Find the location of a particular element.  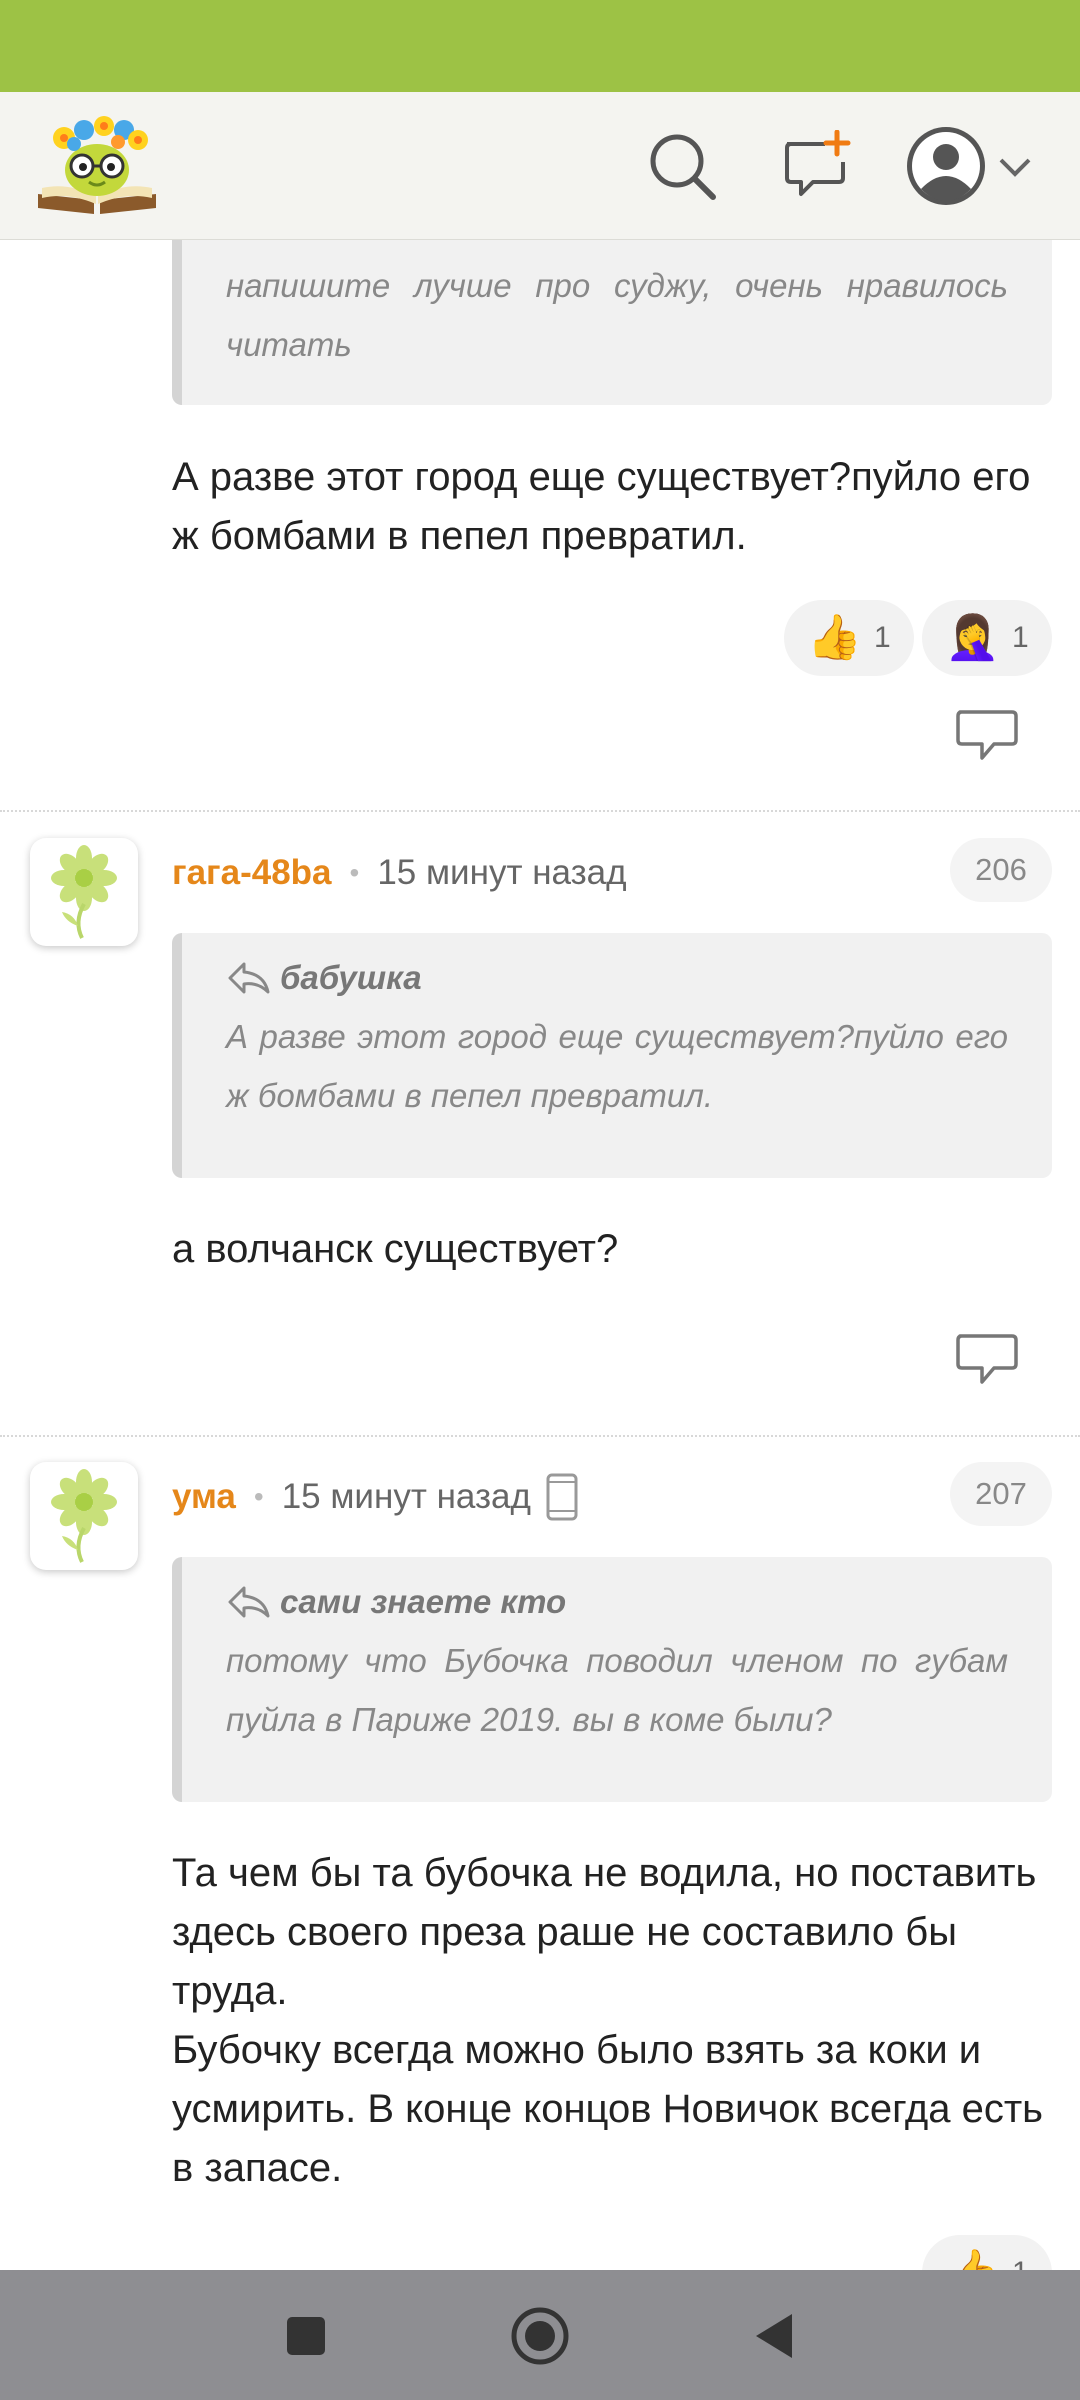

reaction-facepalm: 🤦‍♀️ 1 is located at coordinates (987, 638).